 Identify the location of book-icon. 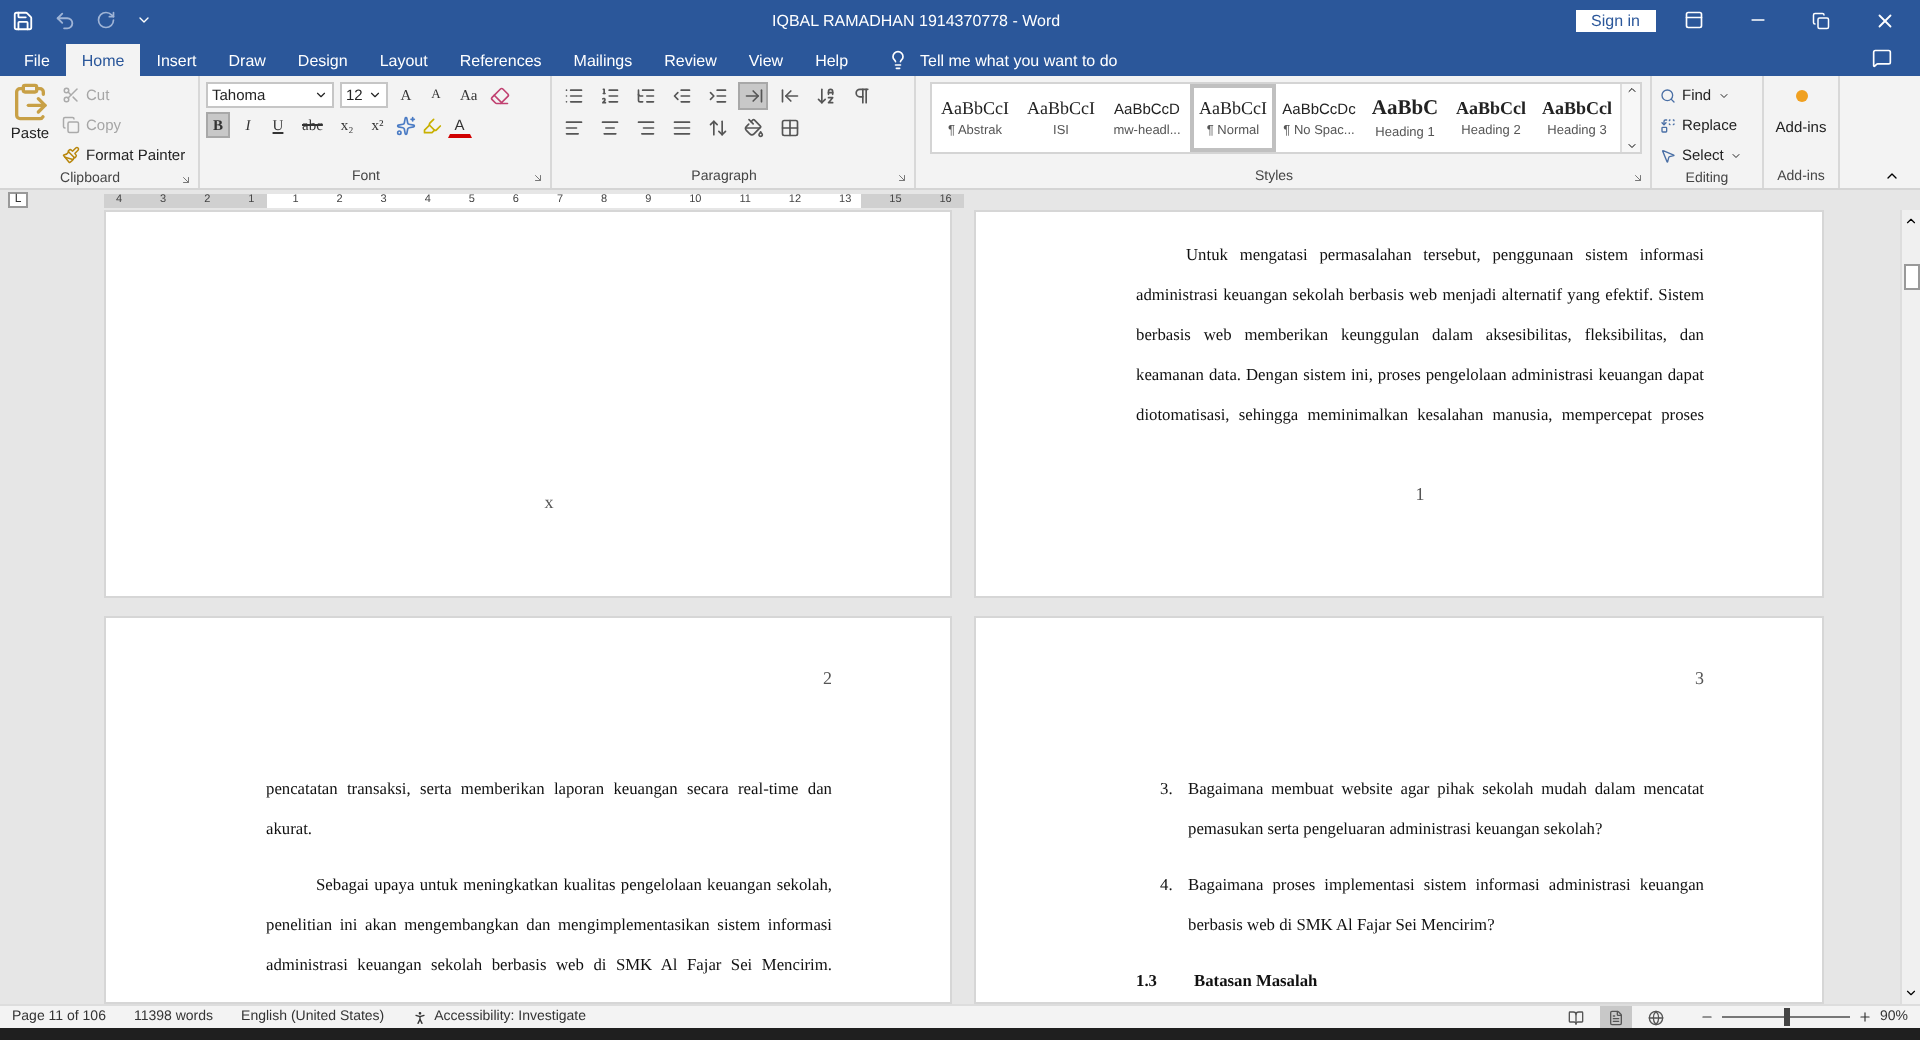
(1575, 1017).